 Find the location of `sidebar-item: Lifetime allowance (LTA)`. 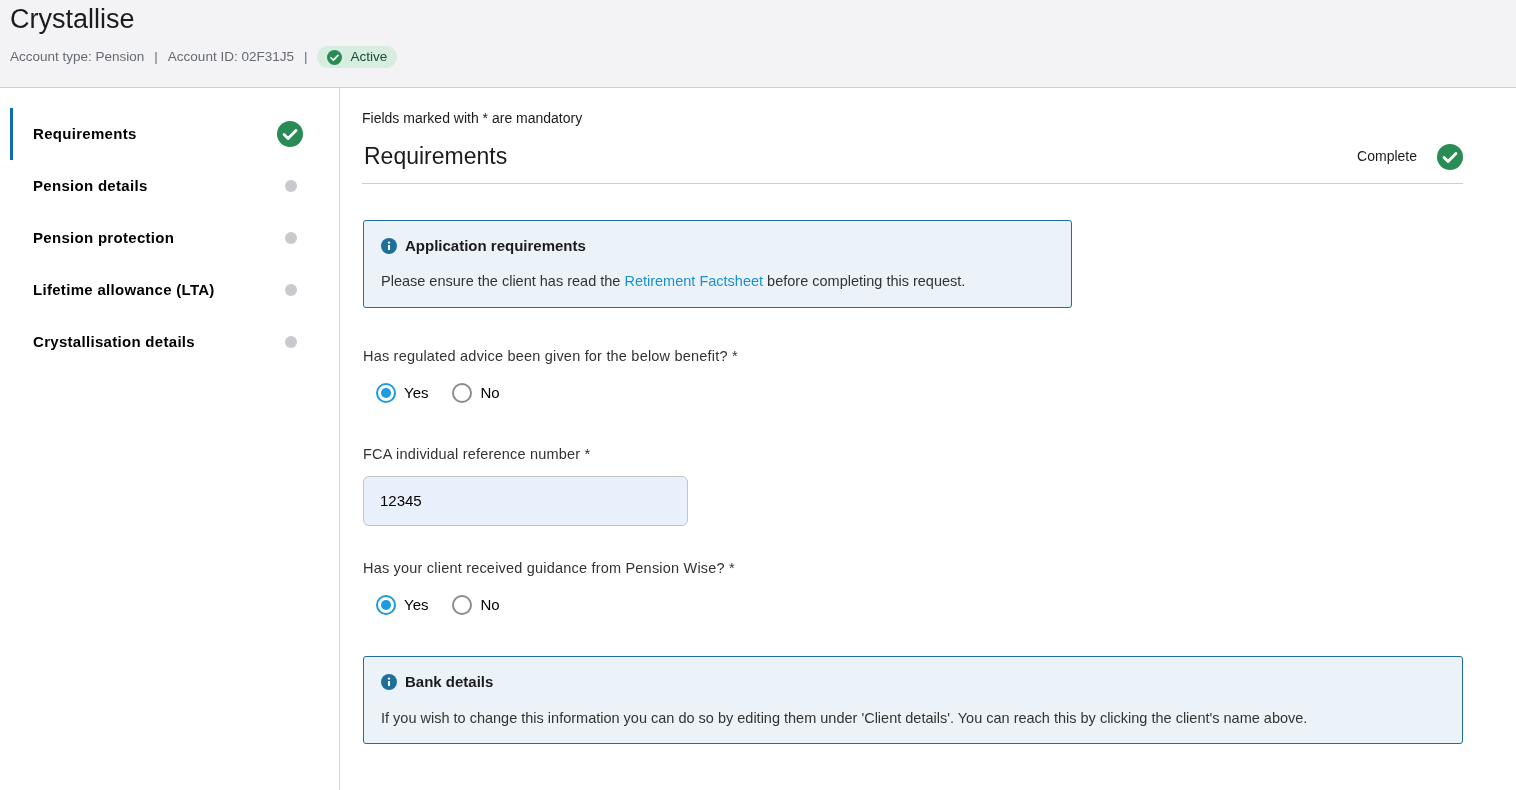

sidebar-item: Lifetime allowance (LTA) is located at coordinates (169, 290).